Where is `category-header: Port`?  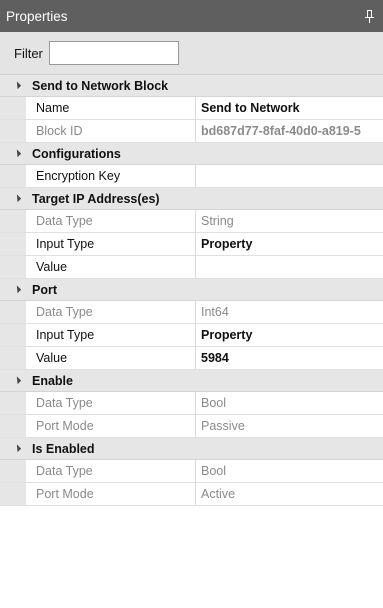 category-header: Port is located at coordinates (191, 290).